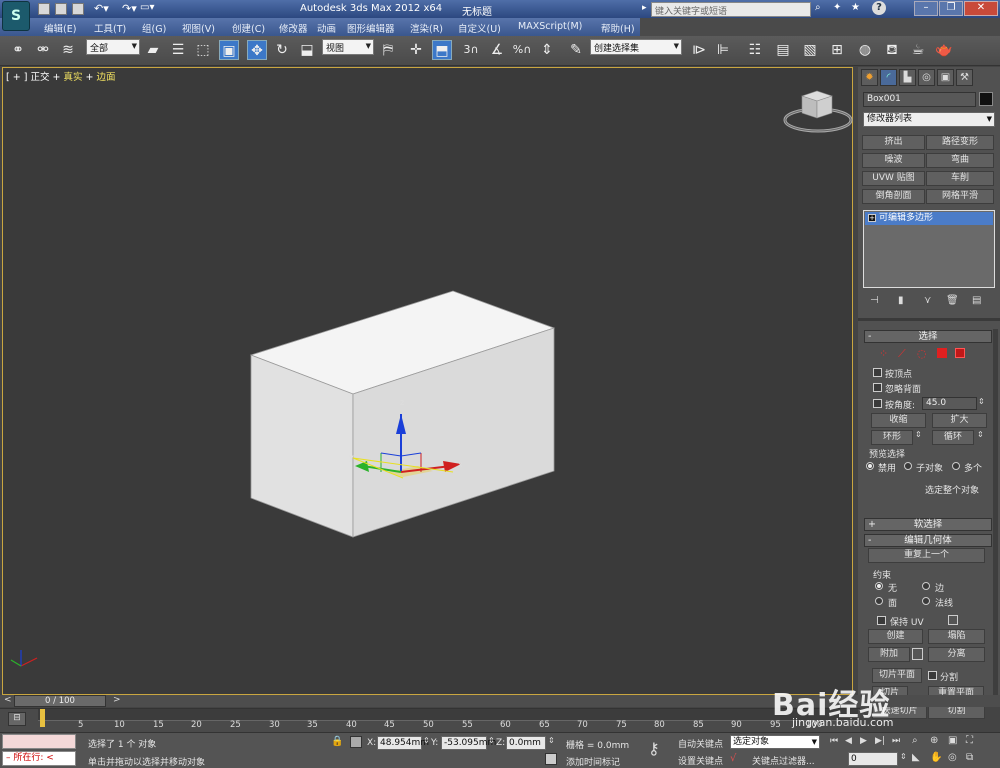  What do you see at coordinates (960, 160) in the screenshot?
I see `bend-button: 弯曲` at bounding box center [960, 160].